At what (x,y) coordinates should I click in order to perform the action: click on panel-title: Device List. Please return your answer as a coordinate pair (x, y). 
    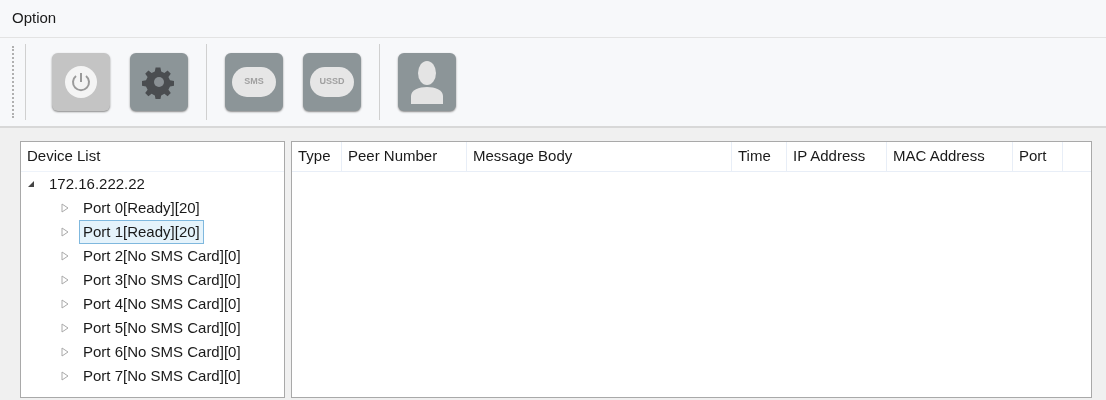
    Looking at the image, I should click on (152, 157).